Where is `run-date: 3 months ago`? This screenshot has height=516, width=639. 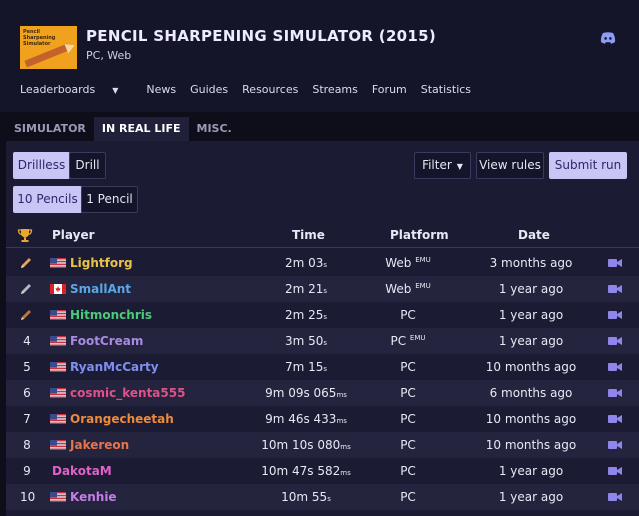
run-date: 3 months ago is located at coordinates (531, 263).